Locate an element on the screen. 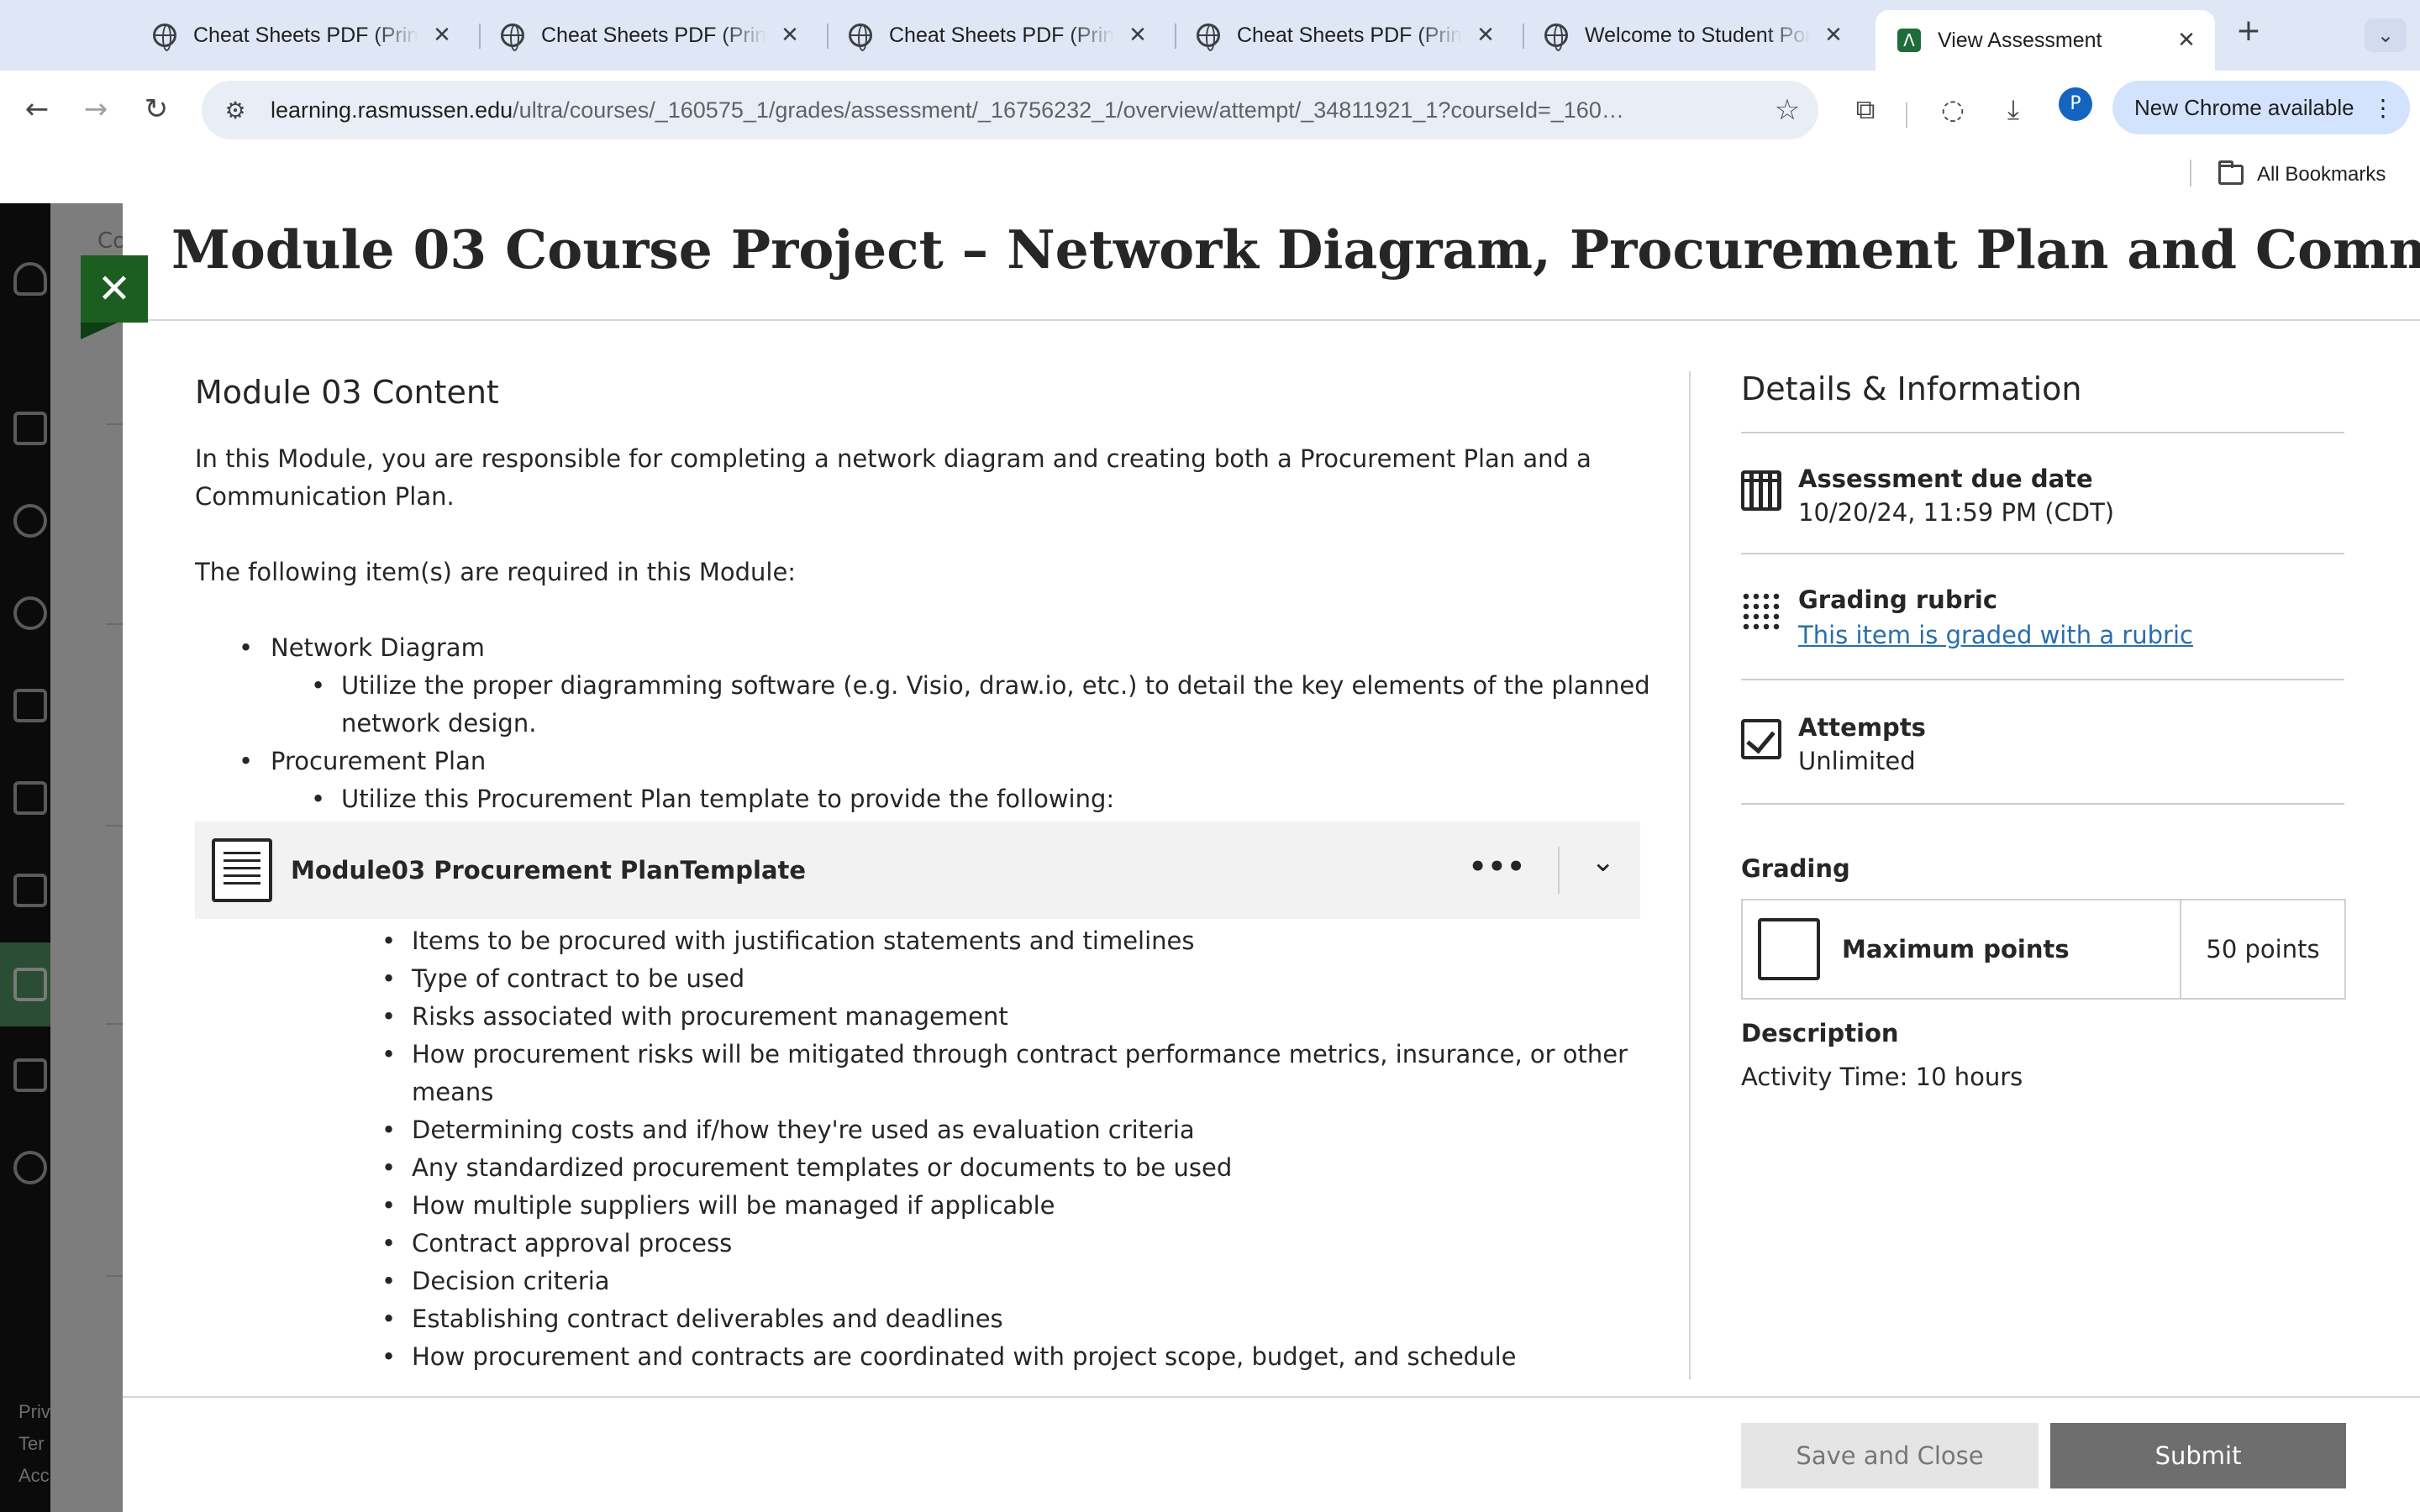 This screenshot has height=1512, width=2420. forward-icon: → is located at coordinates (96, 109).